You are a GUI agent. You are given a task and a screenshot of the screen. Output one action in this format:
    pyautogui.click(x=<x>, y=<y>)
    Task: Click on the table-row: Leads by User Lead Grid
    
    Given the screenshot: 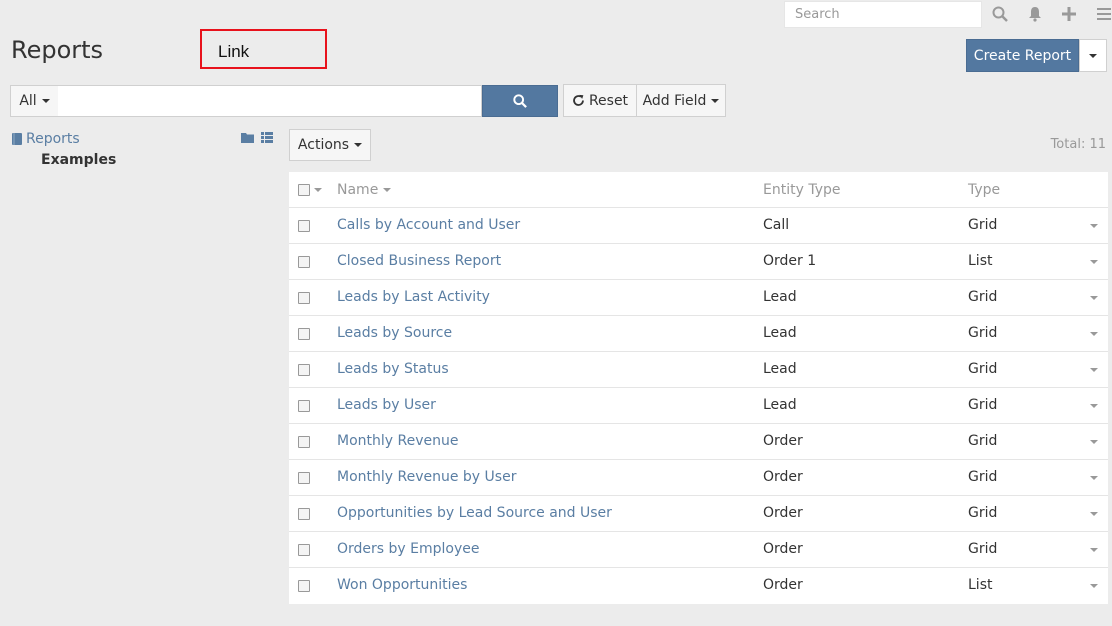 What is the action you would take?
    pyautogui.click(x=698, y=406)
    